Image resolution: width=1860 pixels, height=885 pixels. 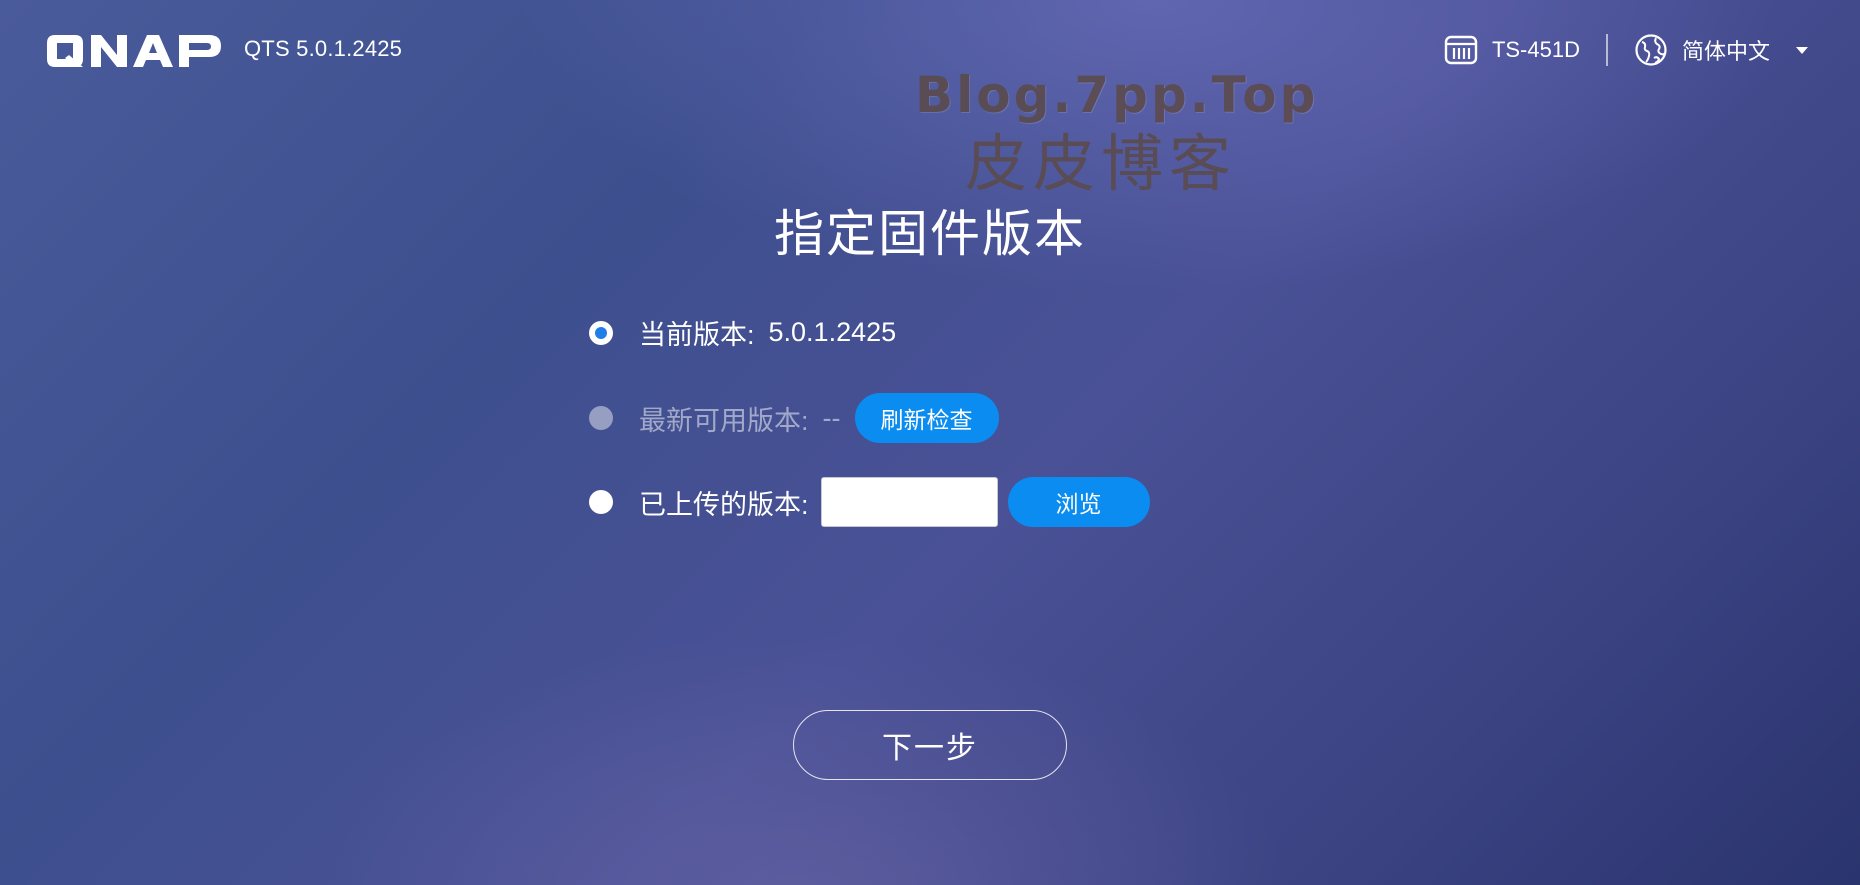 I want to click on refresh-check-button: 刷新检查, so click(x=926, y=418).